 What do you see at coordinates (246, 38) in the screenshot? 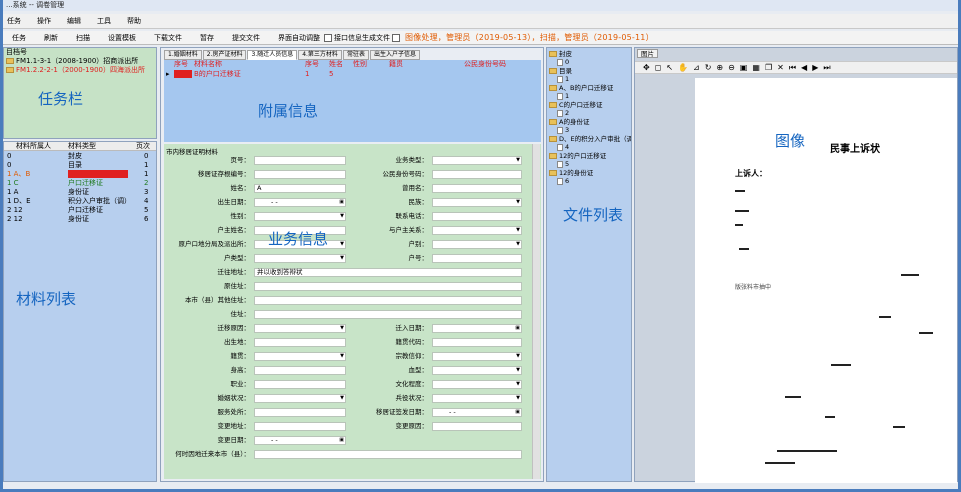
I see `submit-button: 提交文件` at bounding box center [246, 38].